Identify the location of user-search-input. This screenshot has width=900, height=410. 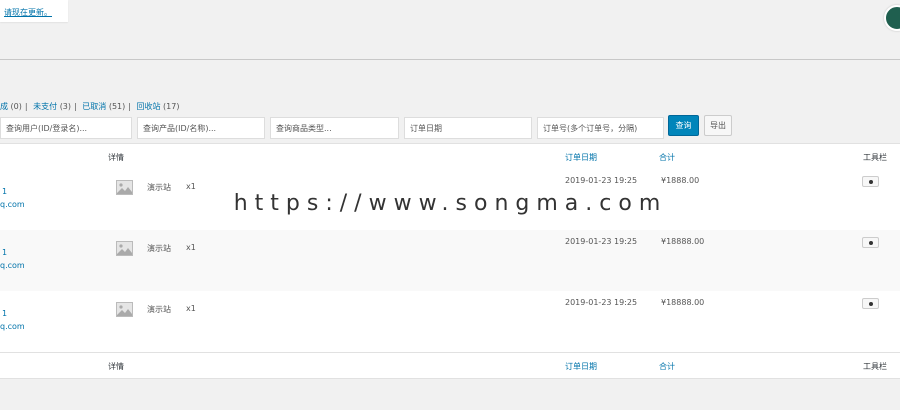
(66, 128).